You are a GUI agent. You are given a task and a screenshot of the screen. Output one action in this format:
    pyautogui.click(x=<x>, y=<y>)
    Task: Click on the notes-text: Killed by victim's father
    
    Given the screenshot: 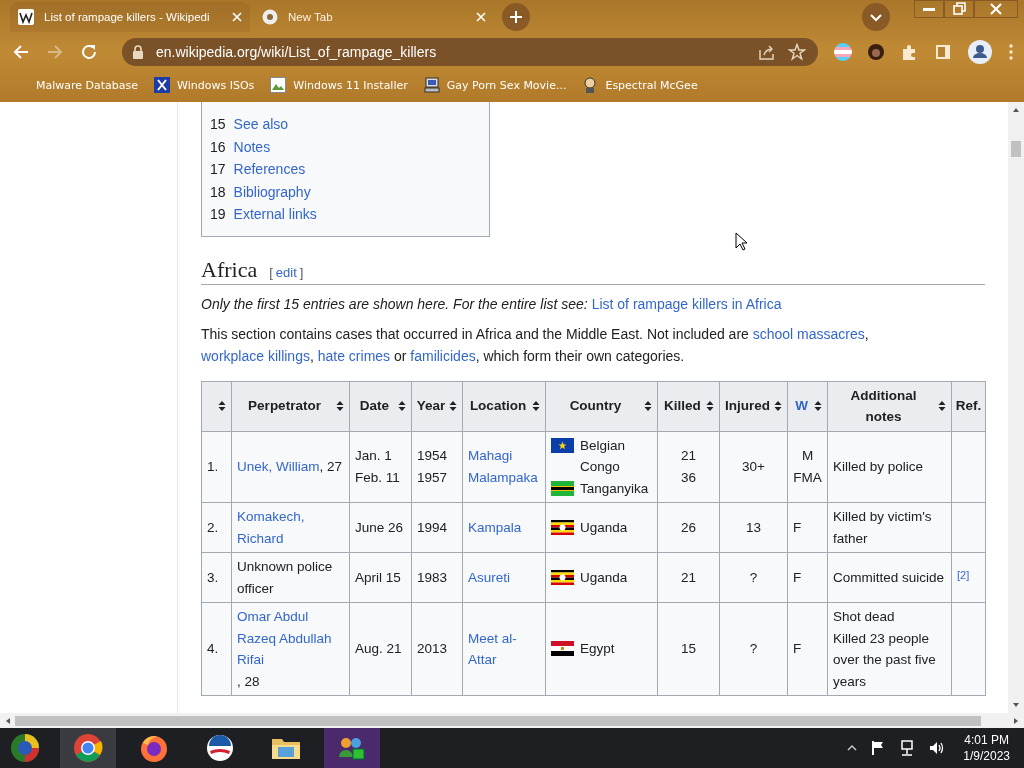 What is the action you would take?
    pyautogui.click(x=883, y=528)
    